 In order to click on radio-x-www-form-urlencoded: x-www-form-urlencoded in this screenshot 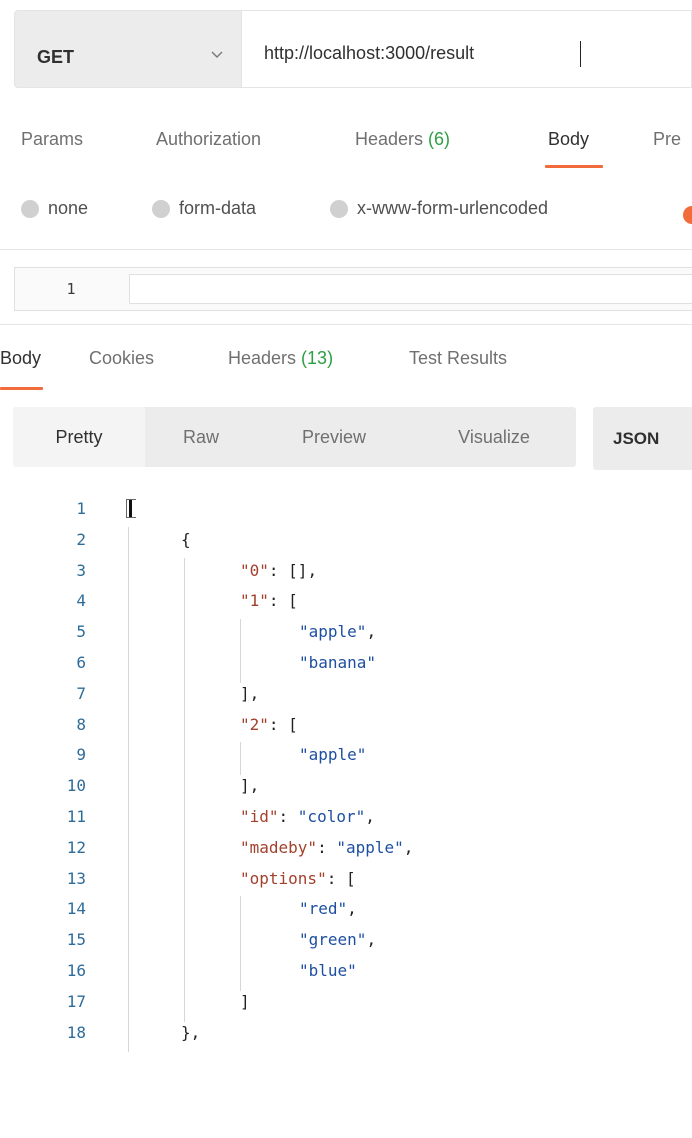, I will do `click(439, 208)`.